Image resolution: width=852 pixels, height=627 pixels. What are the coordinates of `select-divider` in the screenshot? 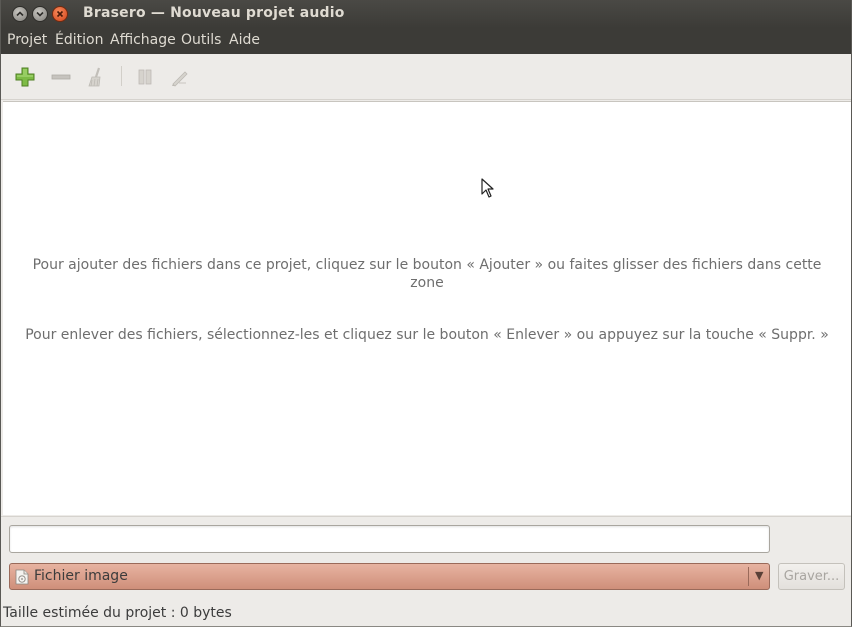 It's located at (748, 576).